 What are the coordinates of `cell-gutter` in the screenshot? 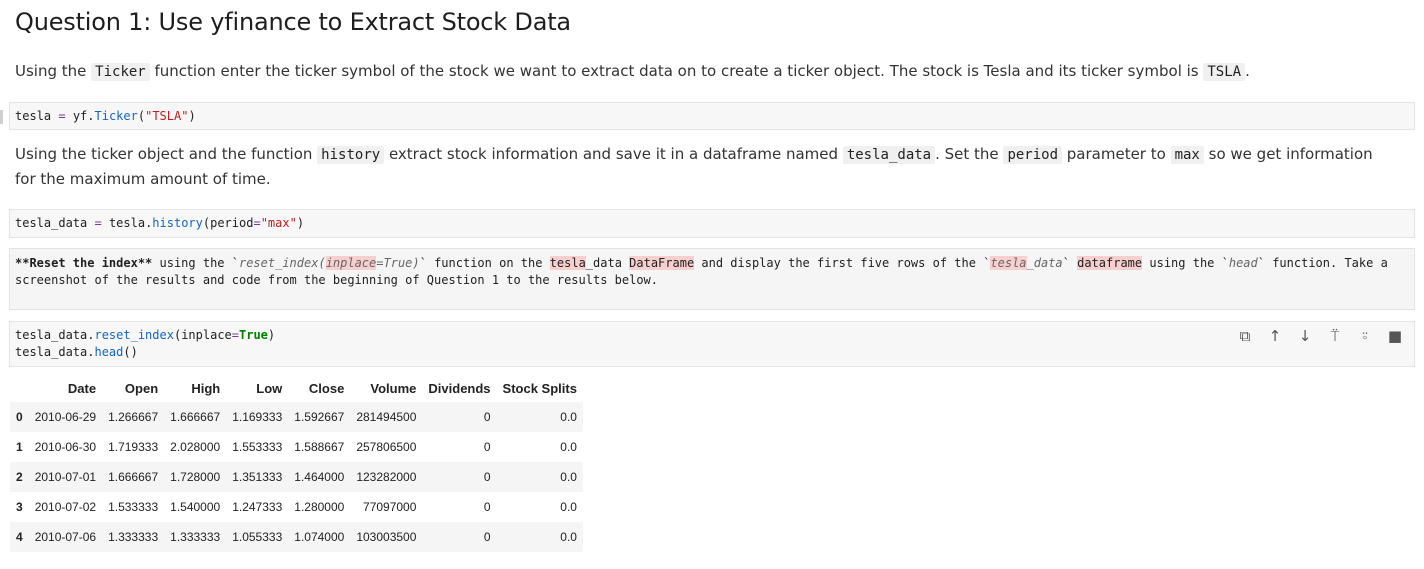 It's located at (1, 117).